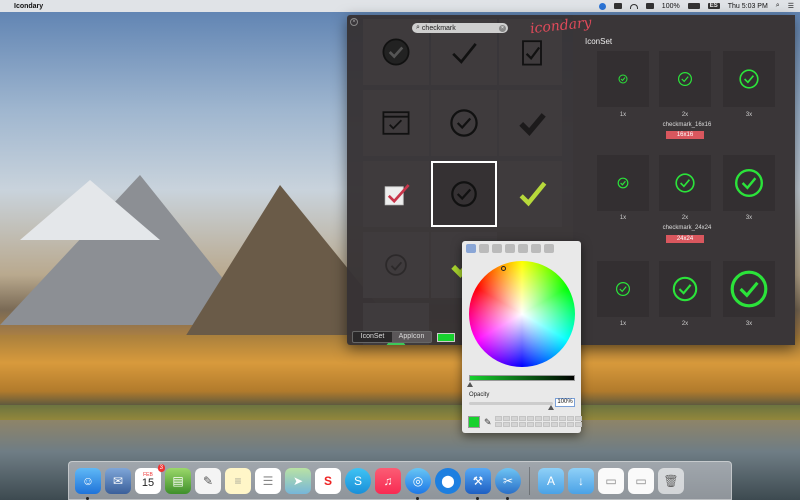 This screenshot has width=800, height=500. Describe the element at coordinates (28, 6) in the screenshot. I see `app-menu-name: Icondary` at that location.